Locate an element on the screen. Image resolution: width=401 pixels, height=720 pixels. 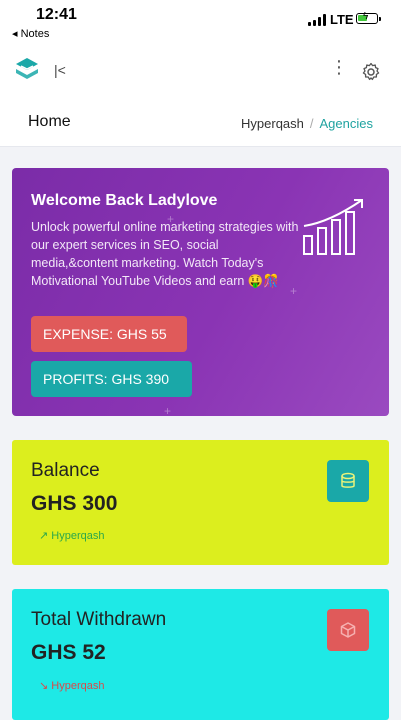
trend-up-icon: ↗ is located at coordinates (44, 536).